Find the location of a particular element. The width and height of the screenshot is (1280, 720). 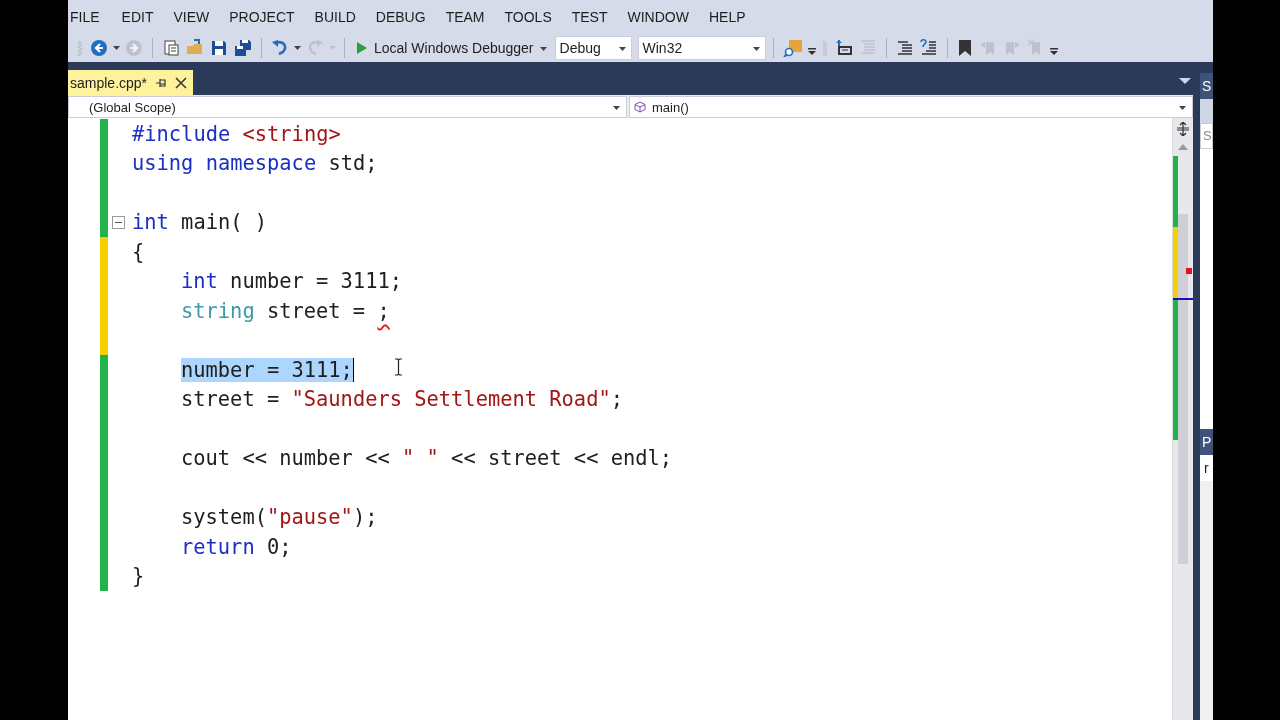

code-line: string street = ; is located at coordinates (285, 310).